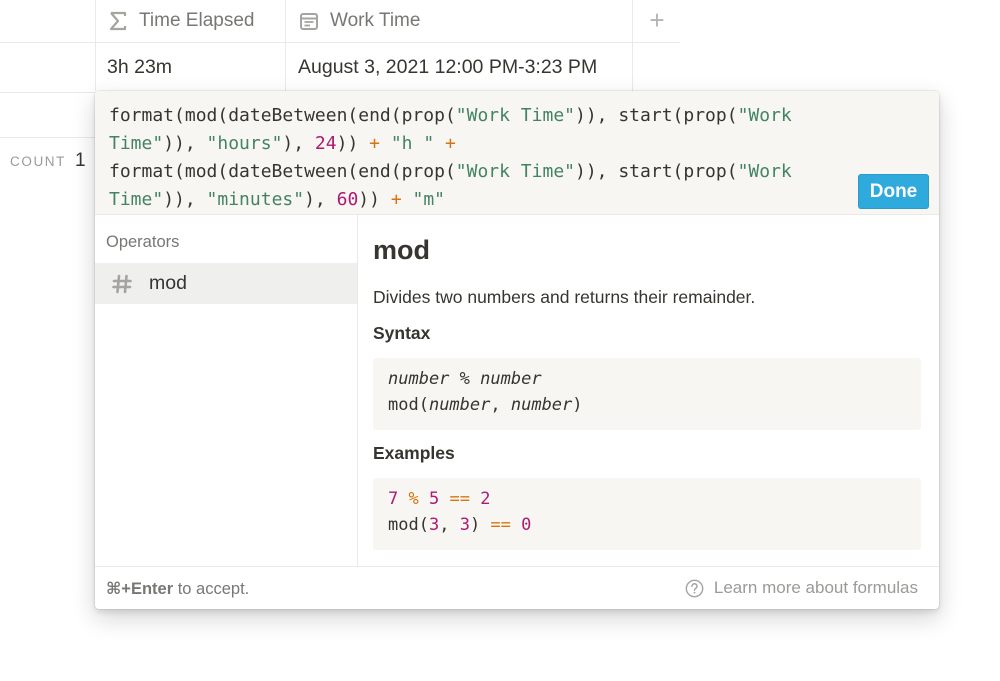 Image resolution: width=1000 pixels, height=681 pixels. Describe the element at coordinates (340, 42) in the screenshot. I see `header-divider` at that location.